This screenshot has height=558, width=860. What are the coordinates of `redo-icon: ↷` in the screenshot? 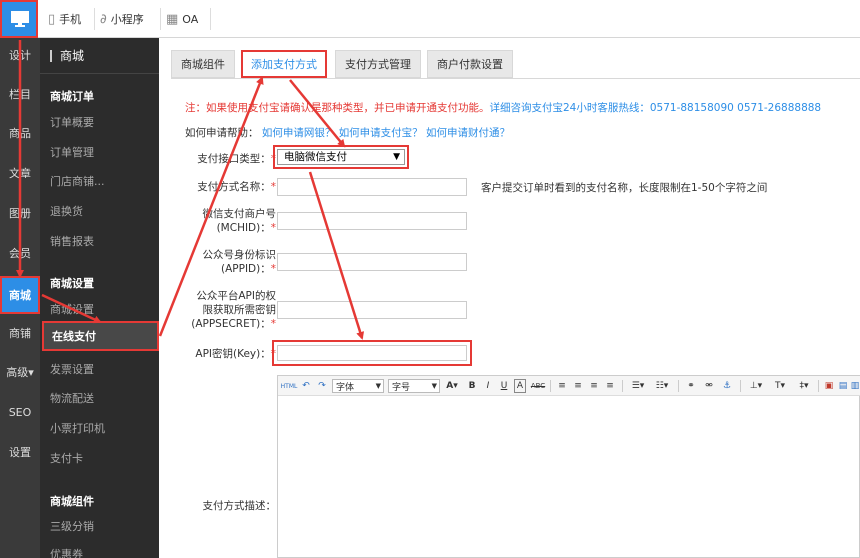 It's located at (322, 386).